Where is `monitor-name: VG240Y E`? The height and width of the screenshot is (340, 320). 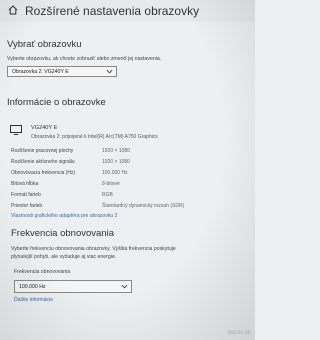
monitor-name: VG240Y E is located at coordinates (44, 128).